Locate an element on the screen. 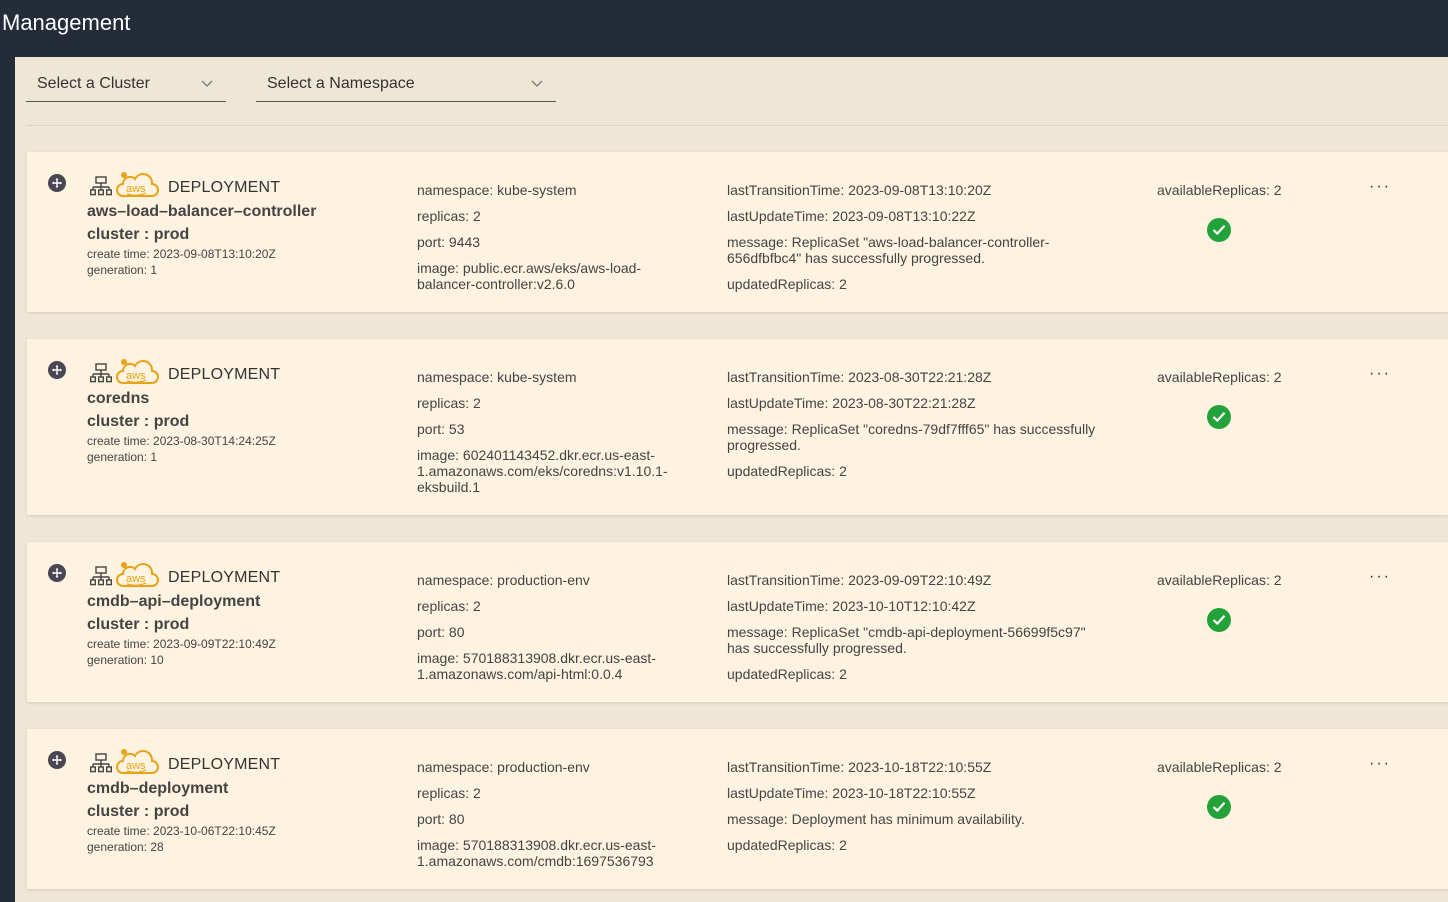 This screenshot has width=1448, height=902. deployment-name: coredns is located at coordinates (118, 398).